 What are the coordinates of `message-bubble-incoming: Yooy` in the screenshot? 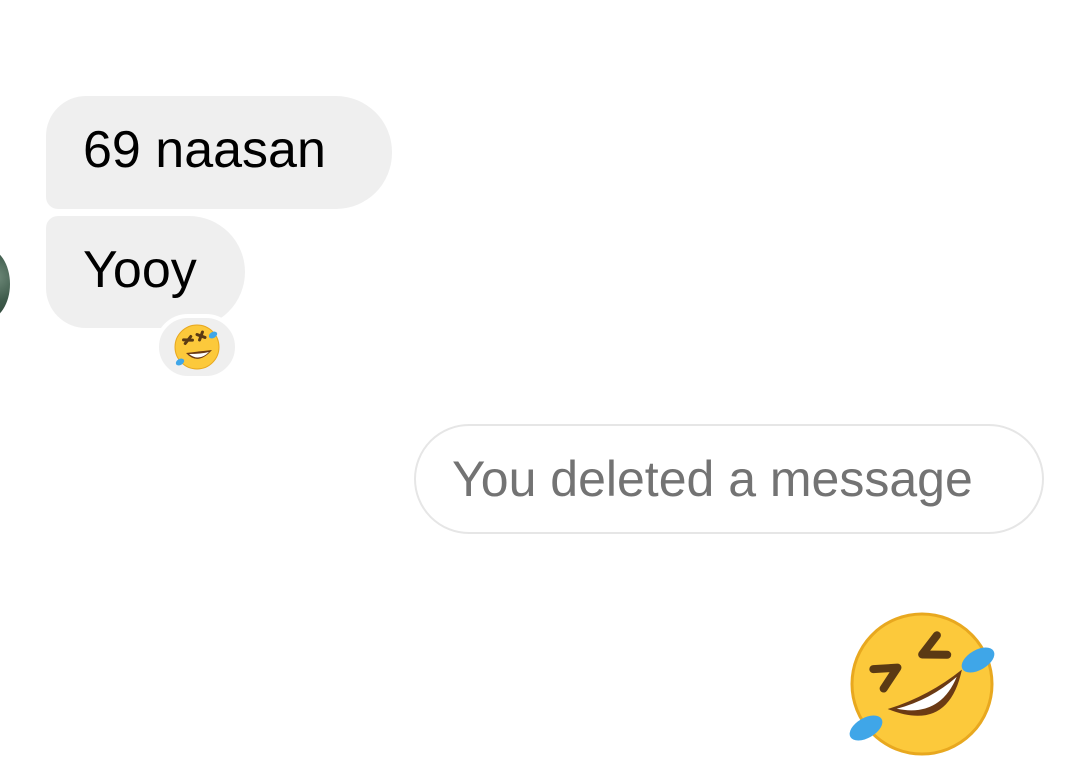 It's located at (145, 272).